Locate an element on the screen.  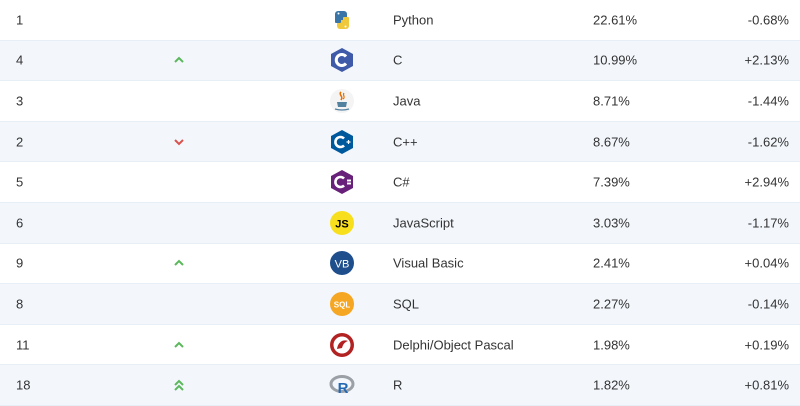
java-logo-icon is located at coordinates (342, 101).